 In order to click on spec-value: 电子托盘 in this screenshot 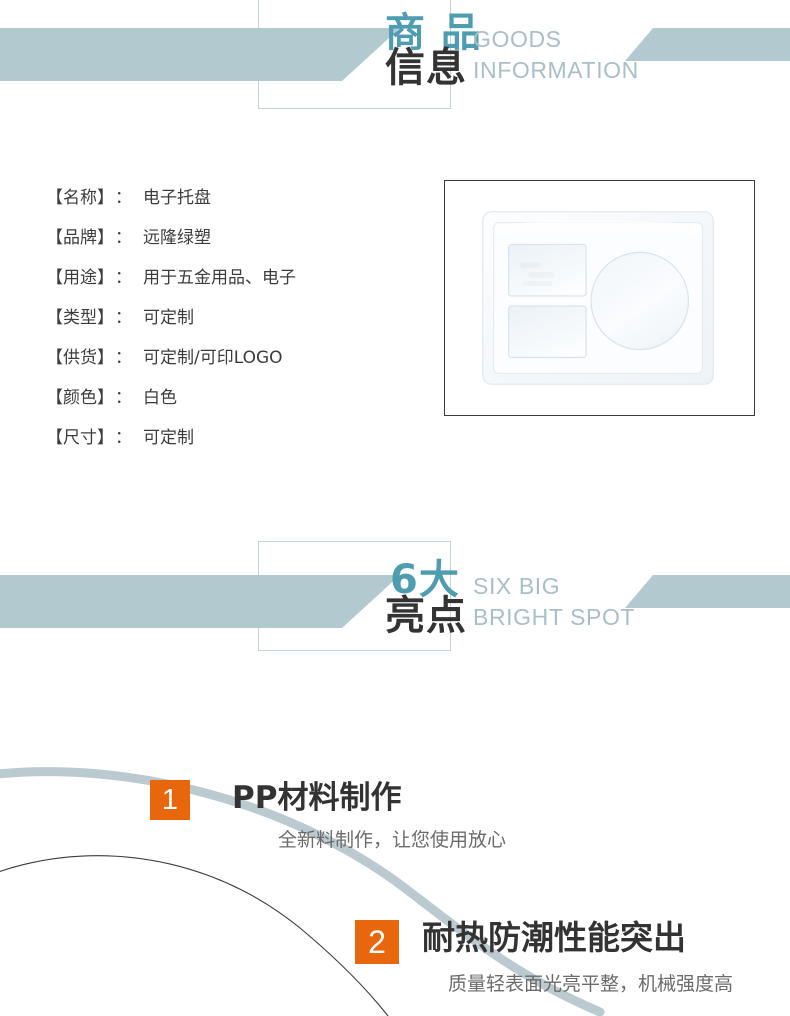, I will do `click(177, 198)`.